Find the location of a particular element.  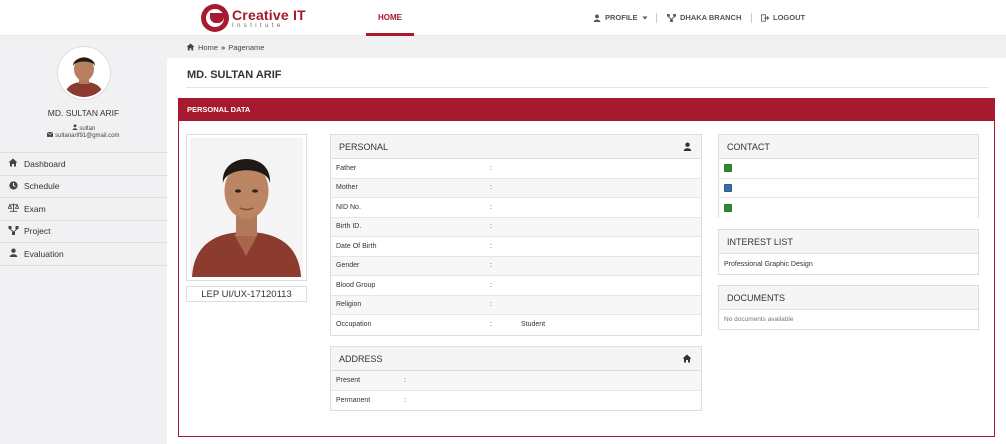

nav-profile-label: PROFILE is located at coordinates (621, 17).